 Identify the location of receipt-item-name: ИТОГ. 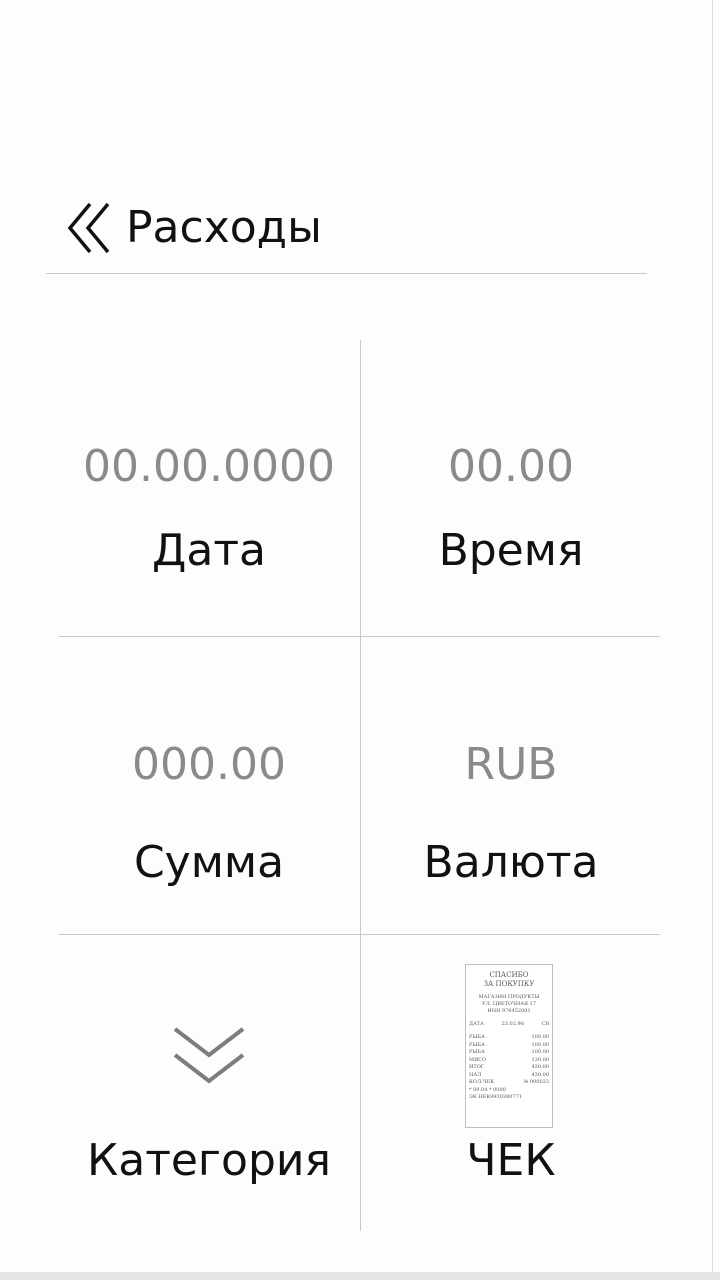
(477, 1067).